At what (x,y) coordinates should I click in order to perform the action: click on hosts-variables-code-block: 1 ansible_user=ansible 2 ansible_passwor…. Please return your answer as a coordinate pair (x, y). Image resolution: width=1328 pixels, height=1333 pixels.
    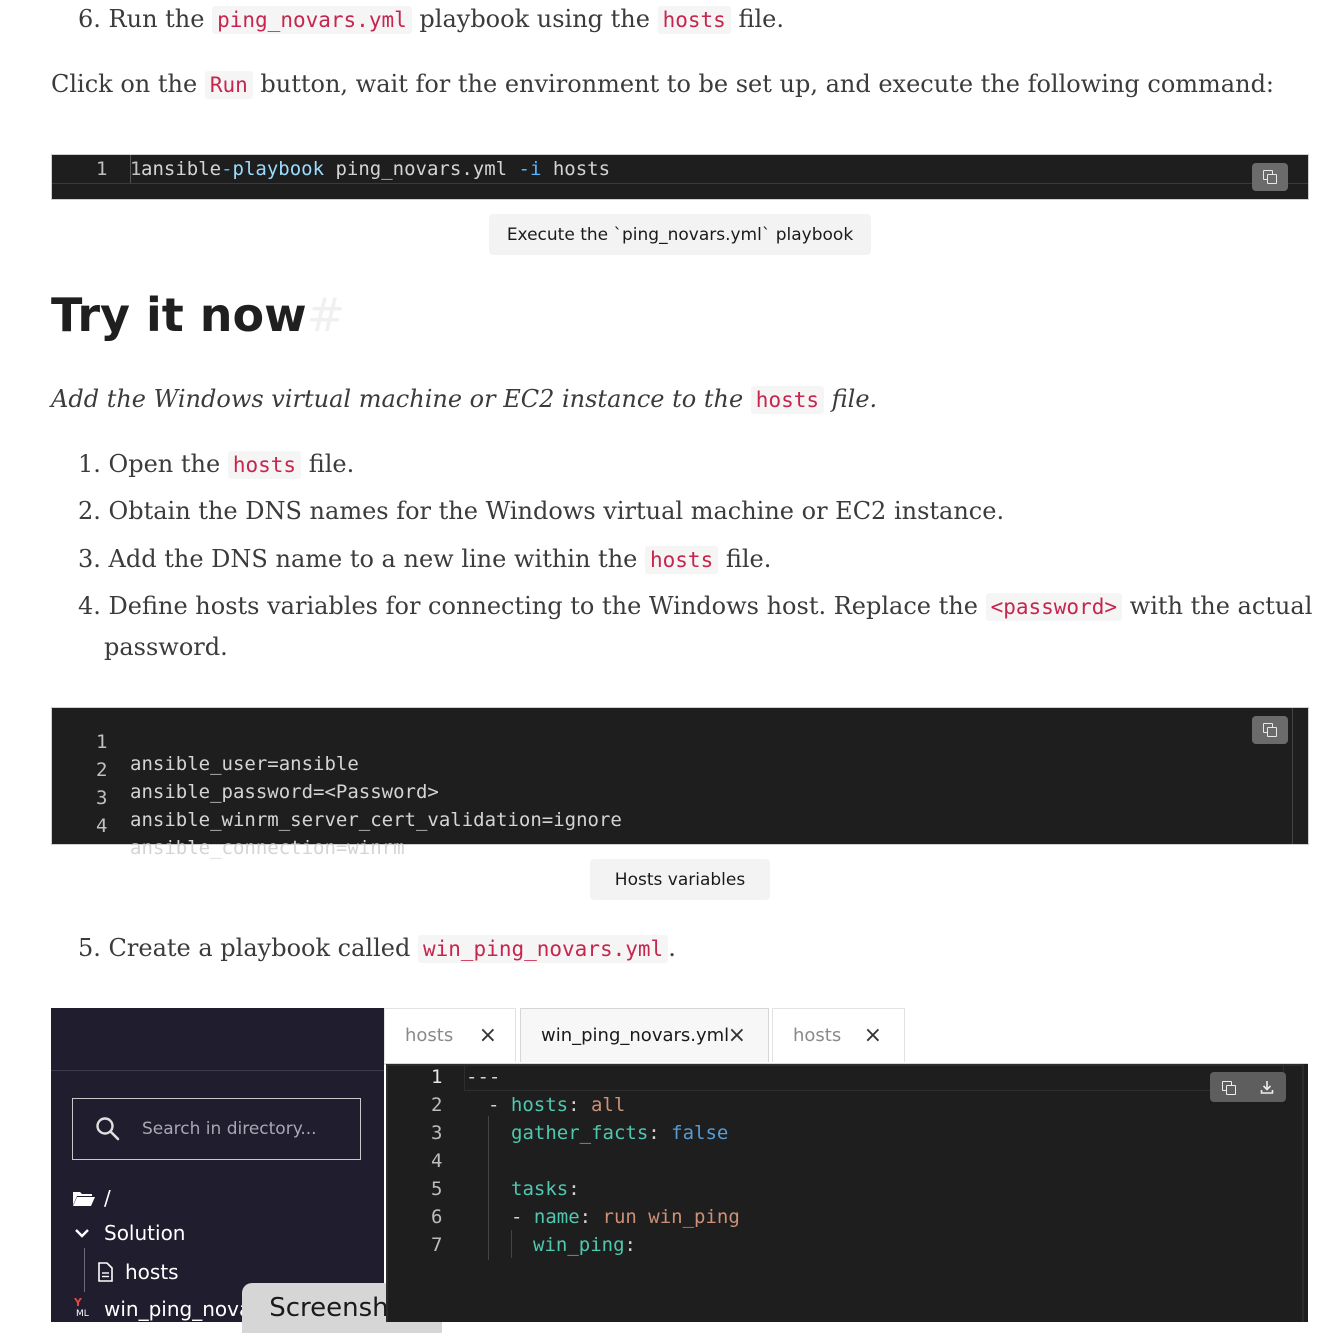
    Looking at the image, I should click on (680, 783).